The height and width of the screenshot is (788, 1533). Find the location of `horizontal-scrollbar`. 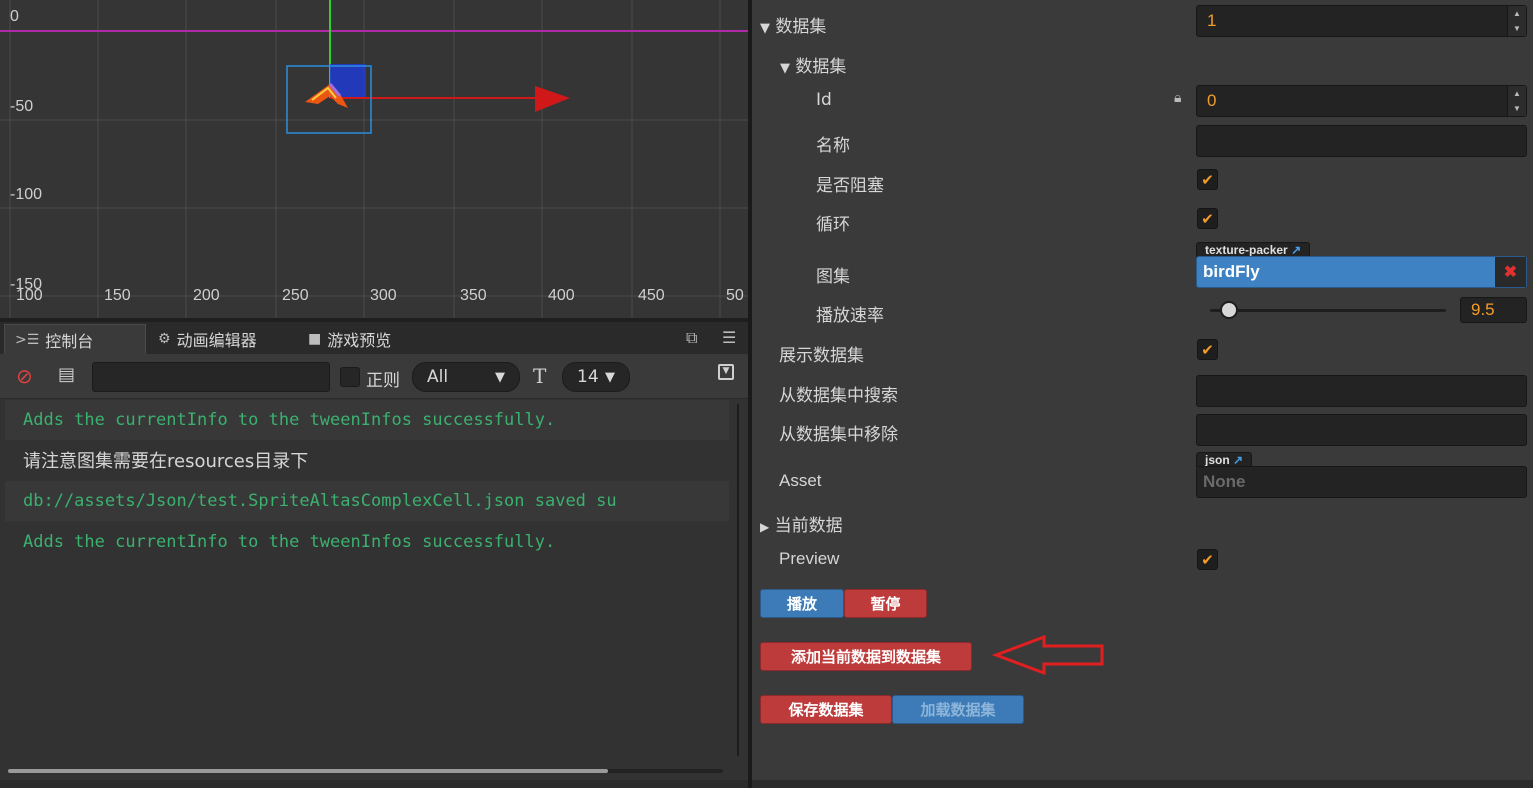

horizontal-scrollbar is located at coordinates (365, 771).